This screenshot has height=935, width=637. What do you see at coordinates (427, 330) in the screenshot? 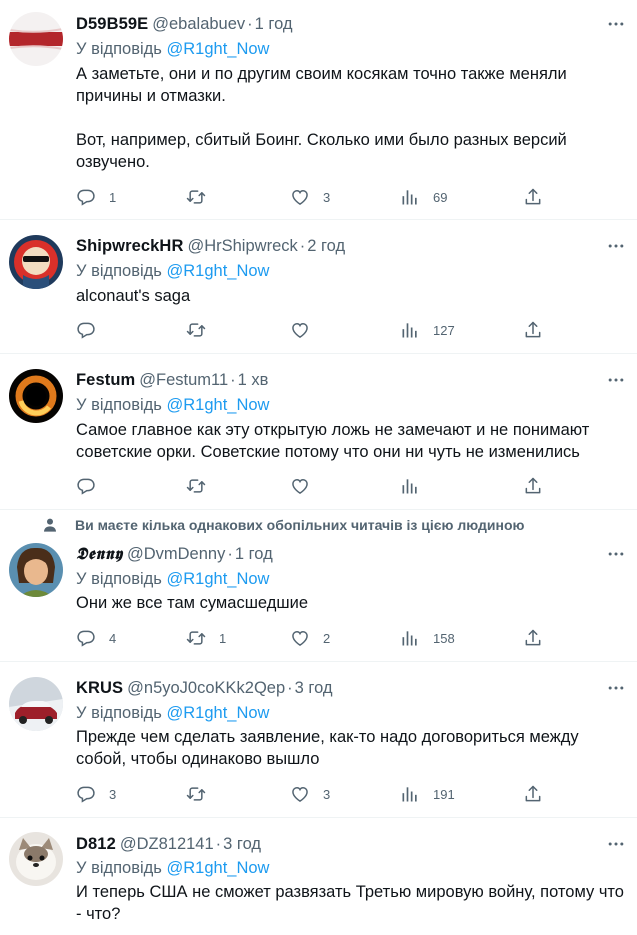
I see `views-button: 127` at bounding box center [427, 330].